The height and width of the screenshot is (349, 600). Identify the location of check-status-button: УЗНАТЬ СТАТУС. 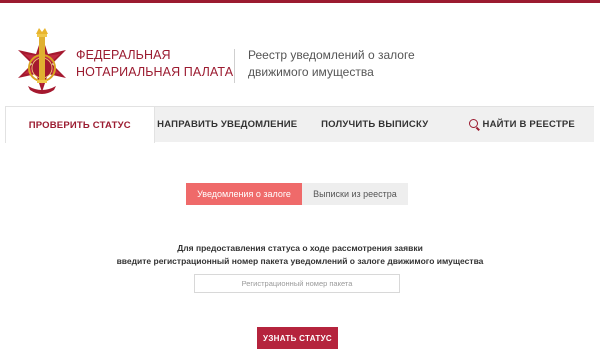
(297, 338).